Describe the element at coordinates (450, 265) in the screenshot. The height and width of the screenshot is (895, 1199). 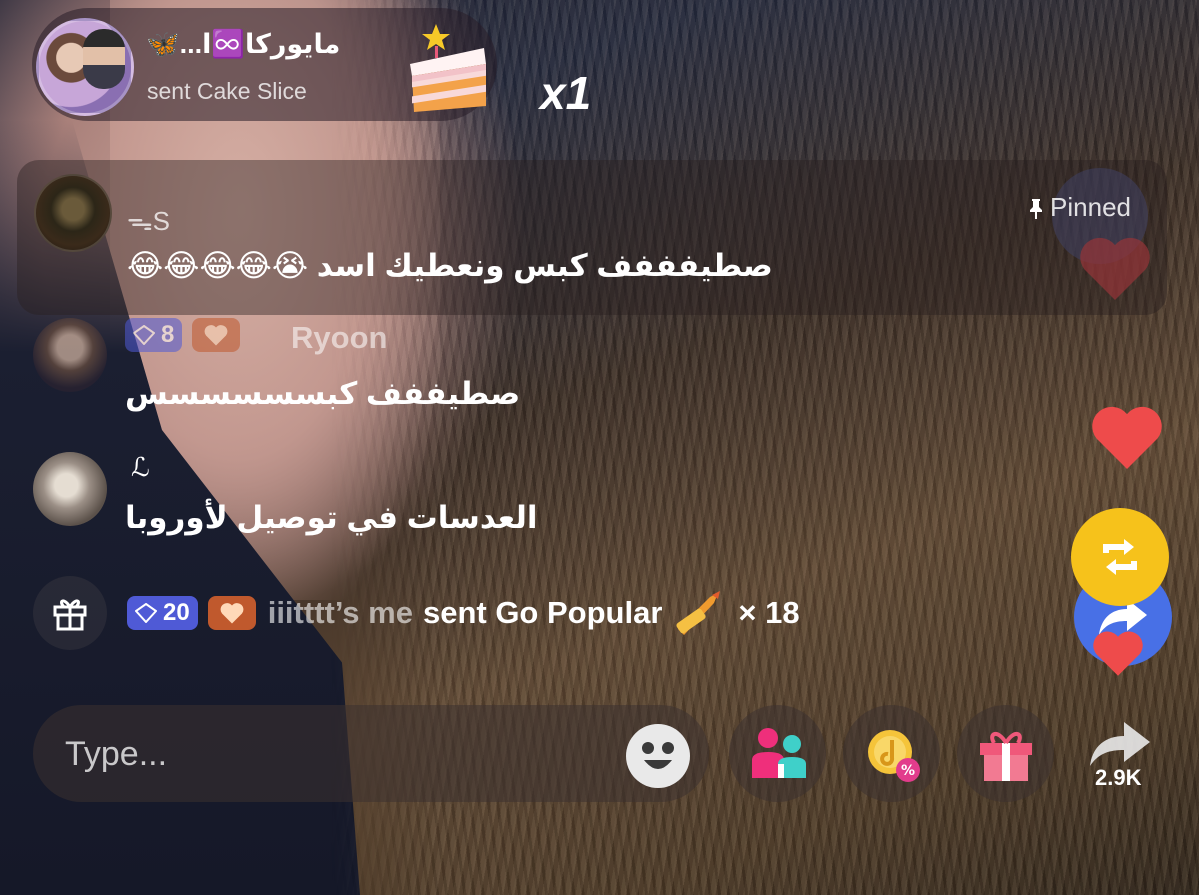
I see `pinned-message: صطيفففف كبس ونعطيك اسد 😭😂😂😂😂` at that location.